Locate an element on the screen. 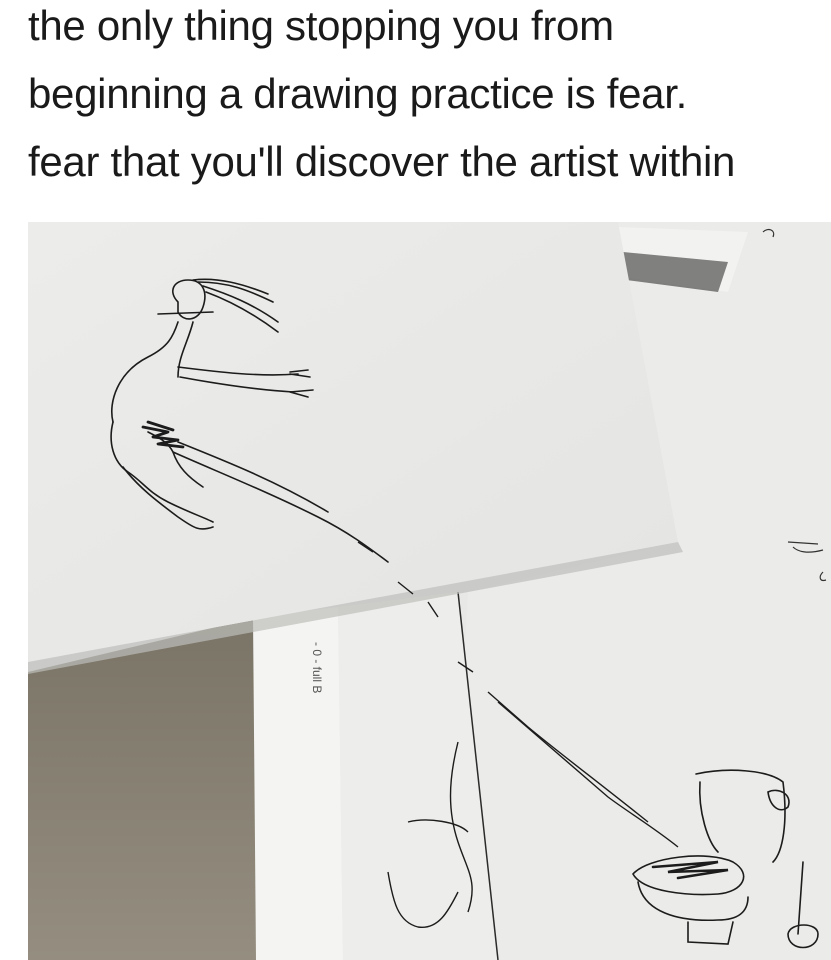  caption-line-2: beginning a drawing practice is fear. is located at coordinates (357, 93).